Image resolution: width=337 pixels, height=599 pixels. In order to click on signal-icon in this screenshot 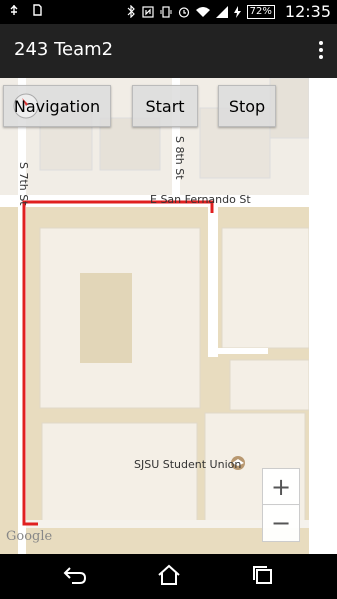, I will do `click(221, 11)`.